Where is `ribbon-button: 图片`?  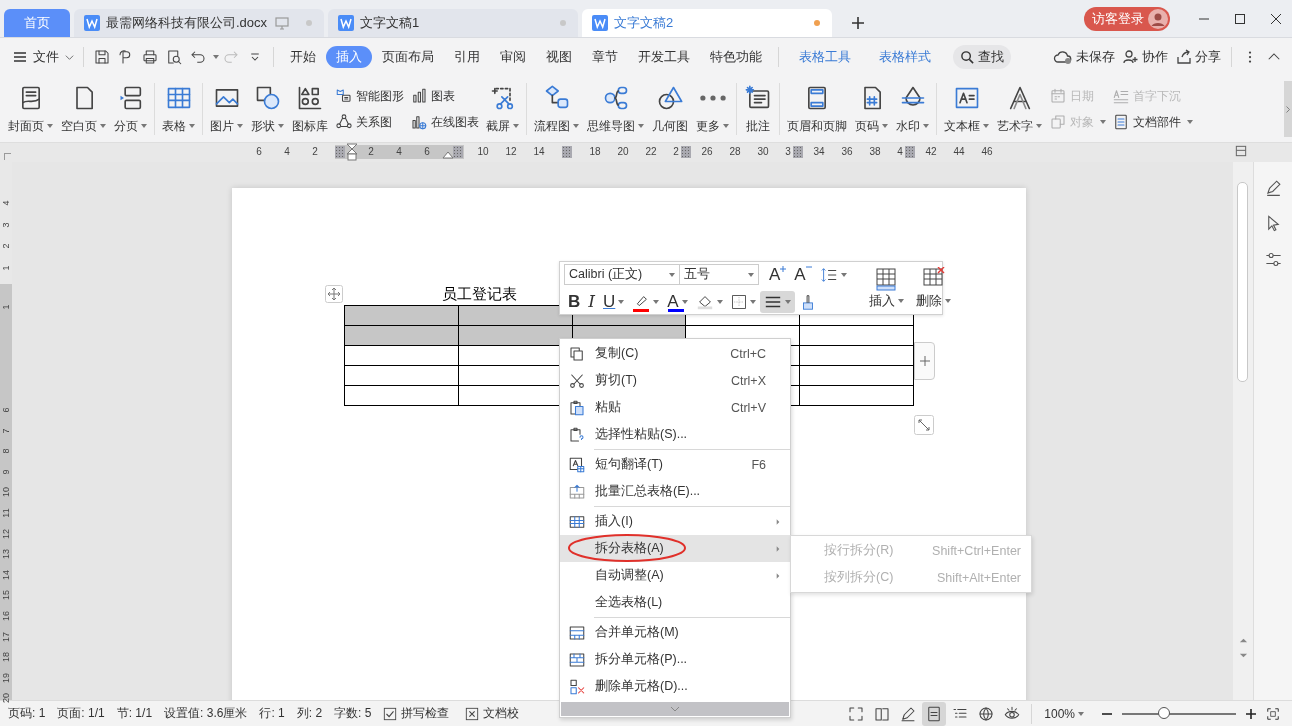 ribbon-button: 图片 is located at coordinates (226, 109).